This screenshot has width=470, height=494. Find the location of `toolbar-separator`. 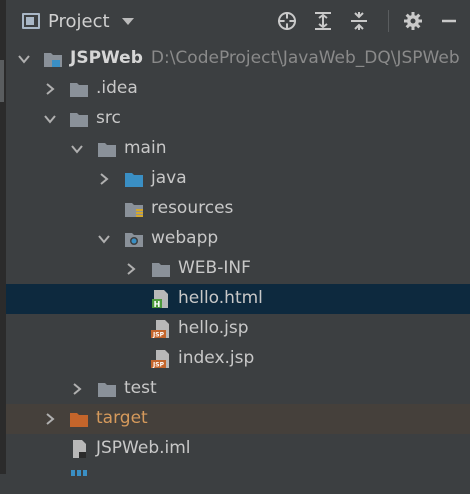

toolbar-separator is located at coordinates (388, 21).